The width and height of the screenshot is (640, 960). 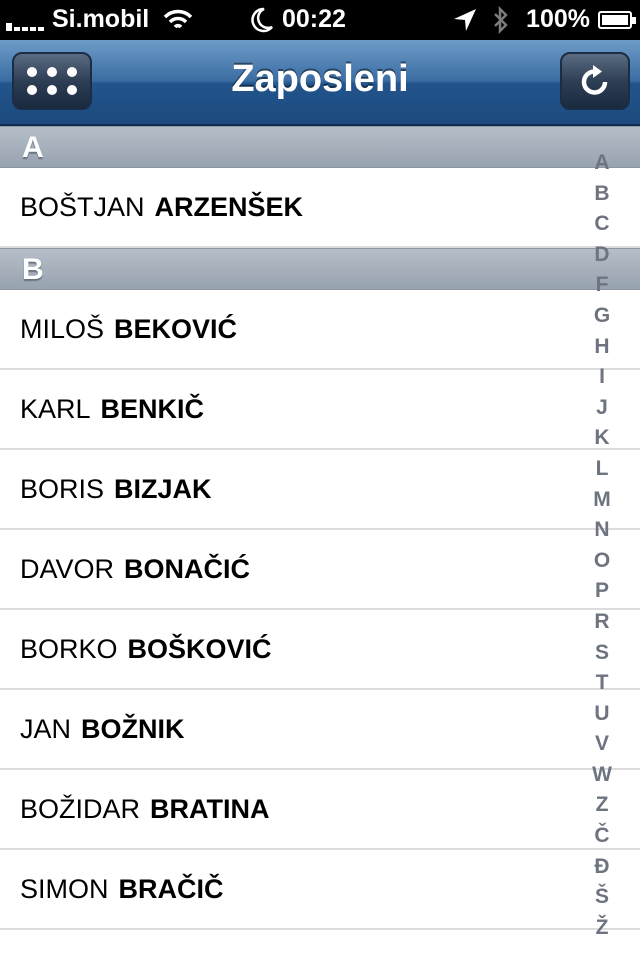 What do you see at coordinates (64, 889) in the screenshot?
I see `first-name: SIMON` at bounding box center [64, 889].